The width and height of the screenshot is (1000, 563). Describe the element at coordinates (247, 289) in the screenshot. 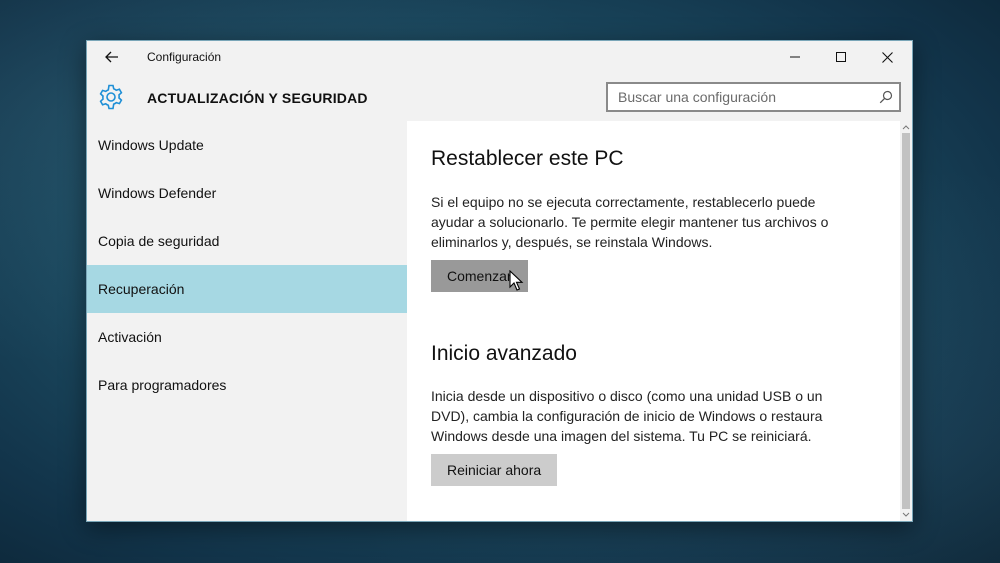

I see `sidebar-item-recovery: Recuperación` at that location.